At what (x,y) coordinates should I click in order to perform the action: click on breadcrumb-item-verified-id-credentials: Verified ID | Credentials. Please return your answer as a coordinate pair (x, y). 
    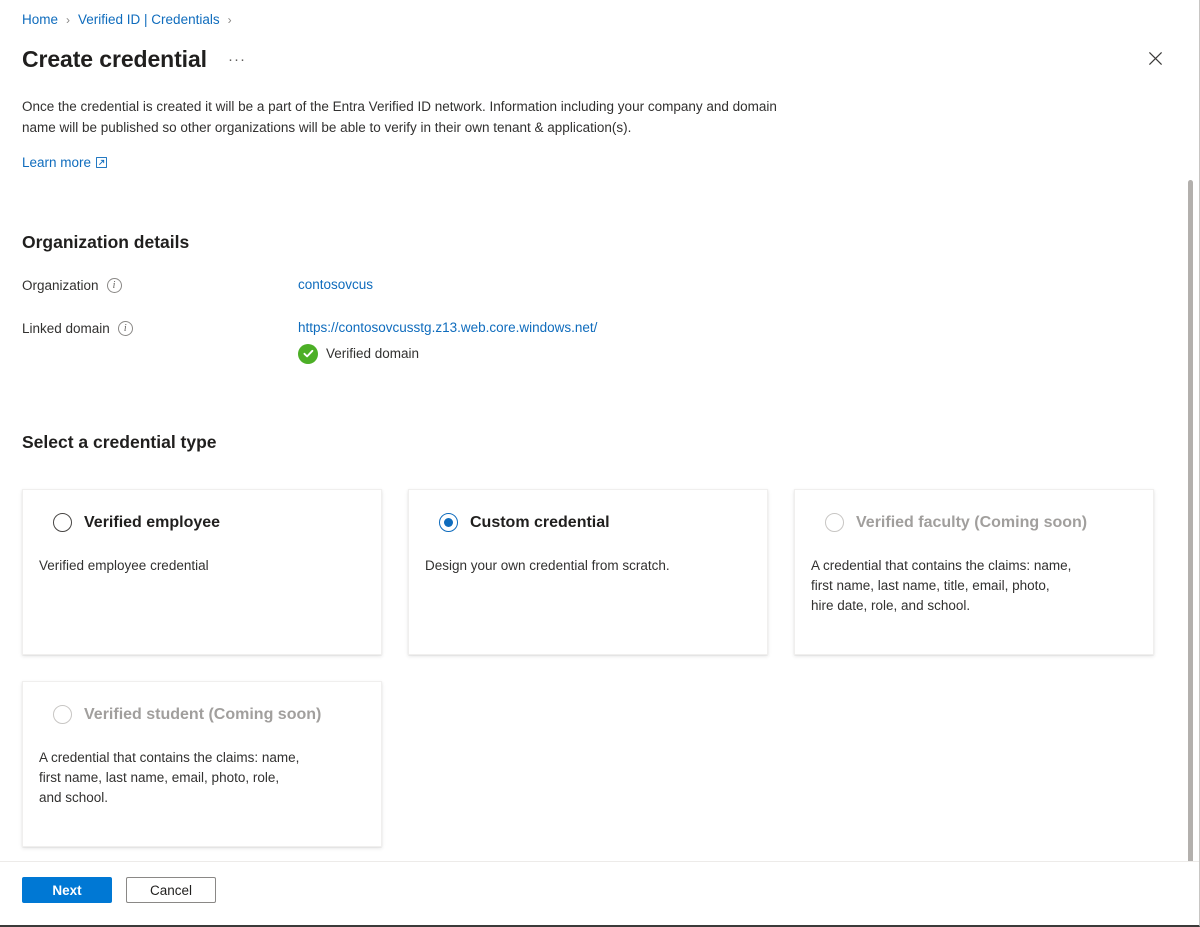
    Looking at the image, I should click on (149, 20).